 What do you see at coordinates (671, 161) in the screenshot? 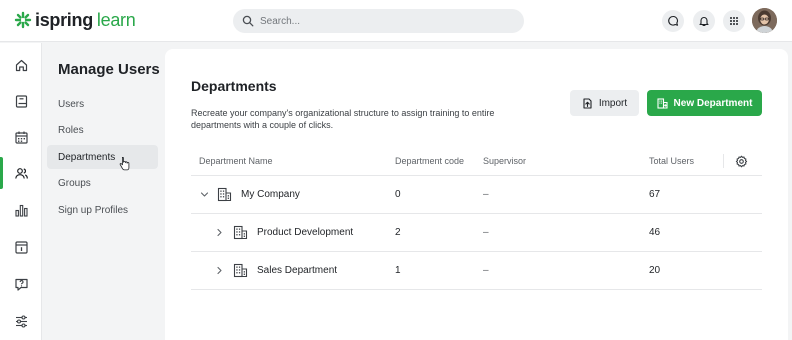
I see `column-header-total-users: Total Users` at bounding box center [671, 161].